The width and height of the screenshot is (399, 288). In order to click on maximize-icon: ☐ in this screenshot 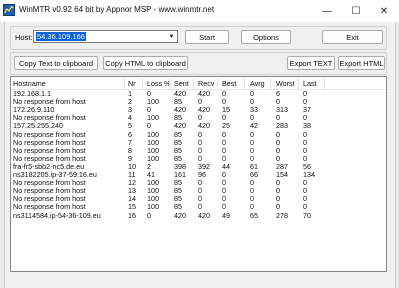, I will do `click(356, 11)`.